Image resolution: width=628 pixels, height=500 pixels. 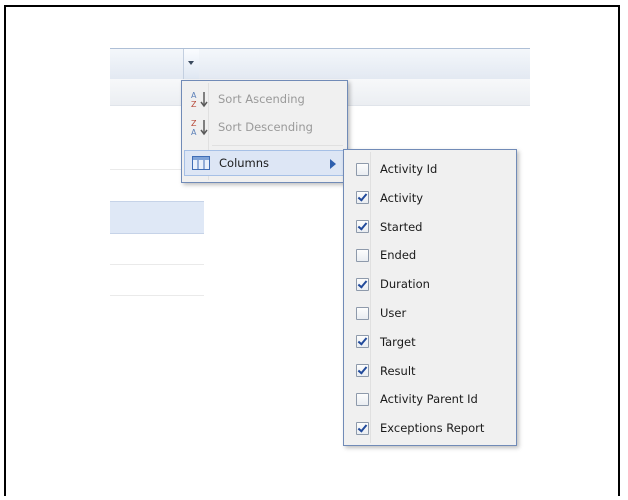 I want to click on column-toggle-label: Exceptions Report, so click(x=432, y=428).